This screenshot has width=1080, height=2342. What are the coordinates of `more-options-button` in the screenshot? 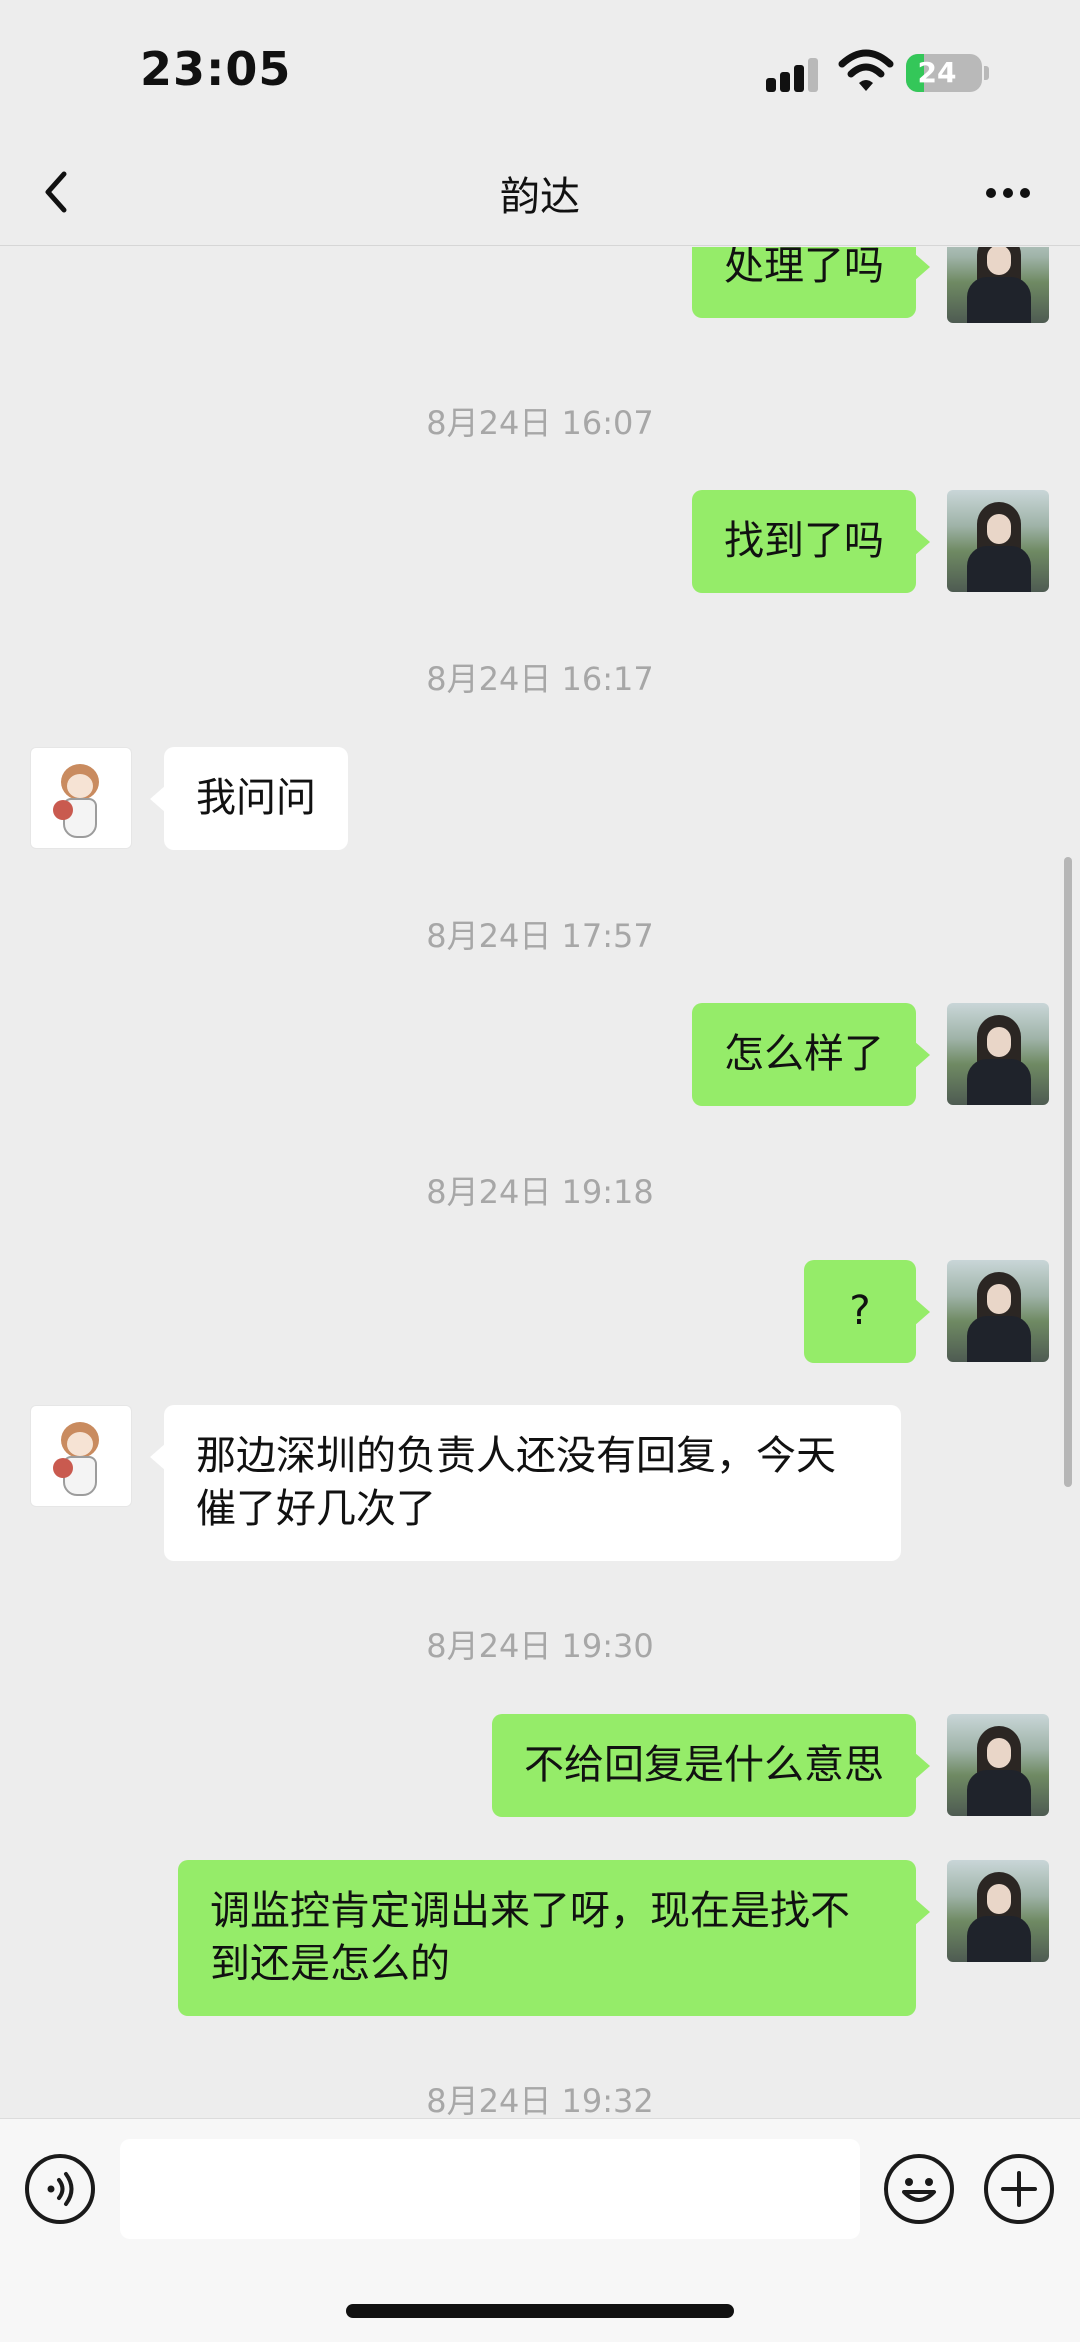 It's located at (1008, 192).